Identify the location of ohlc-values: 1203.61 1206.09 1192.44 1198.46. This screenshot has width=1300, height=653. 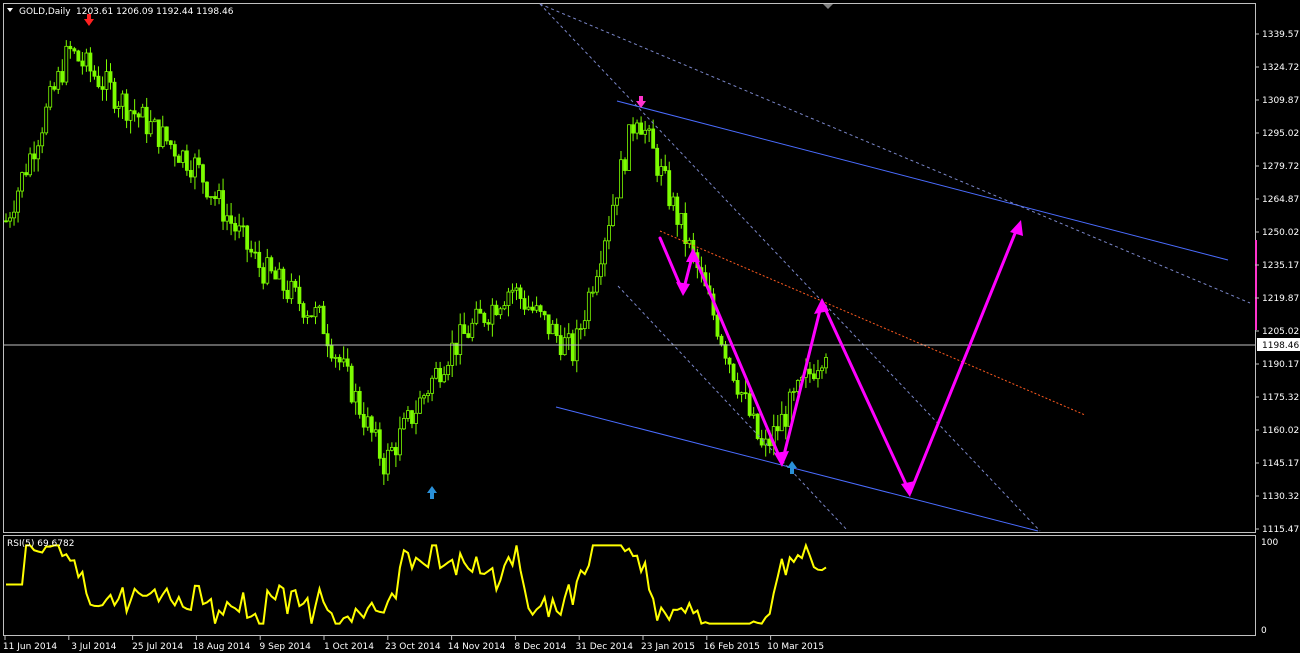
(155, 12).